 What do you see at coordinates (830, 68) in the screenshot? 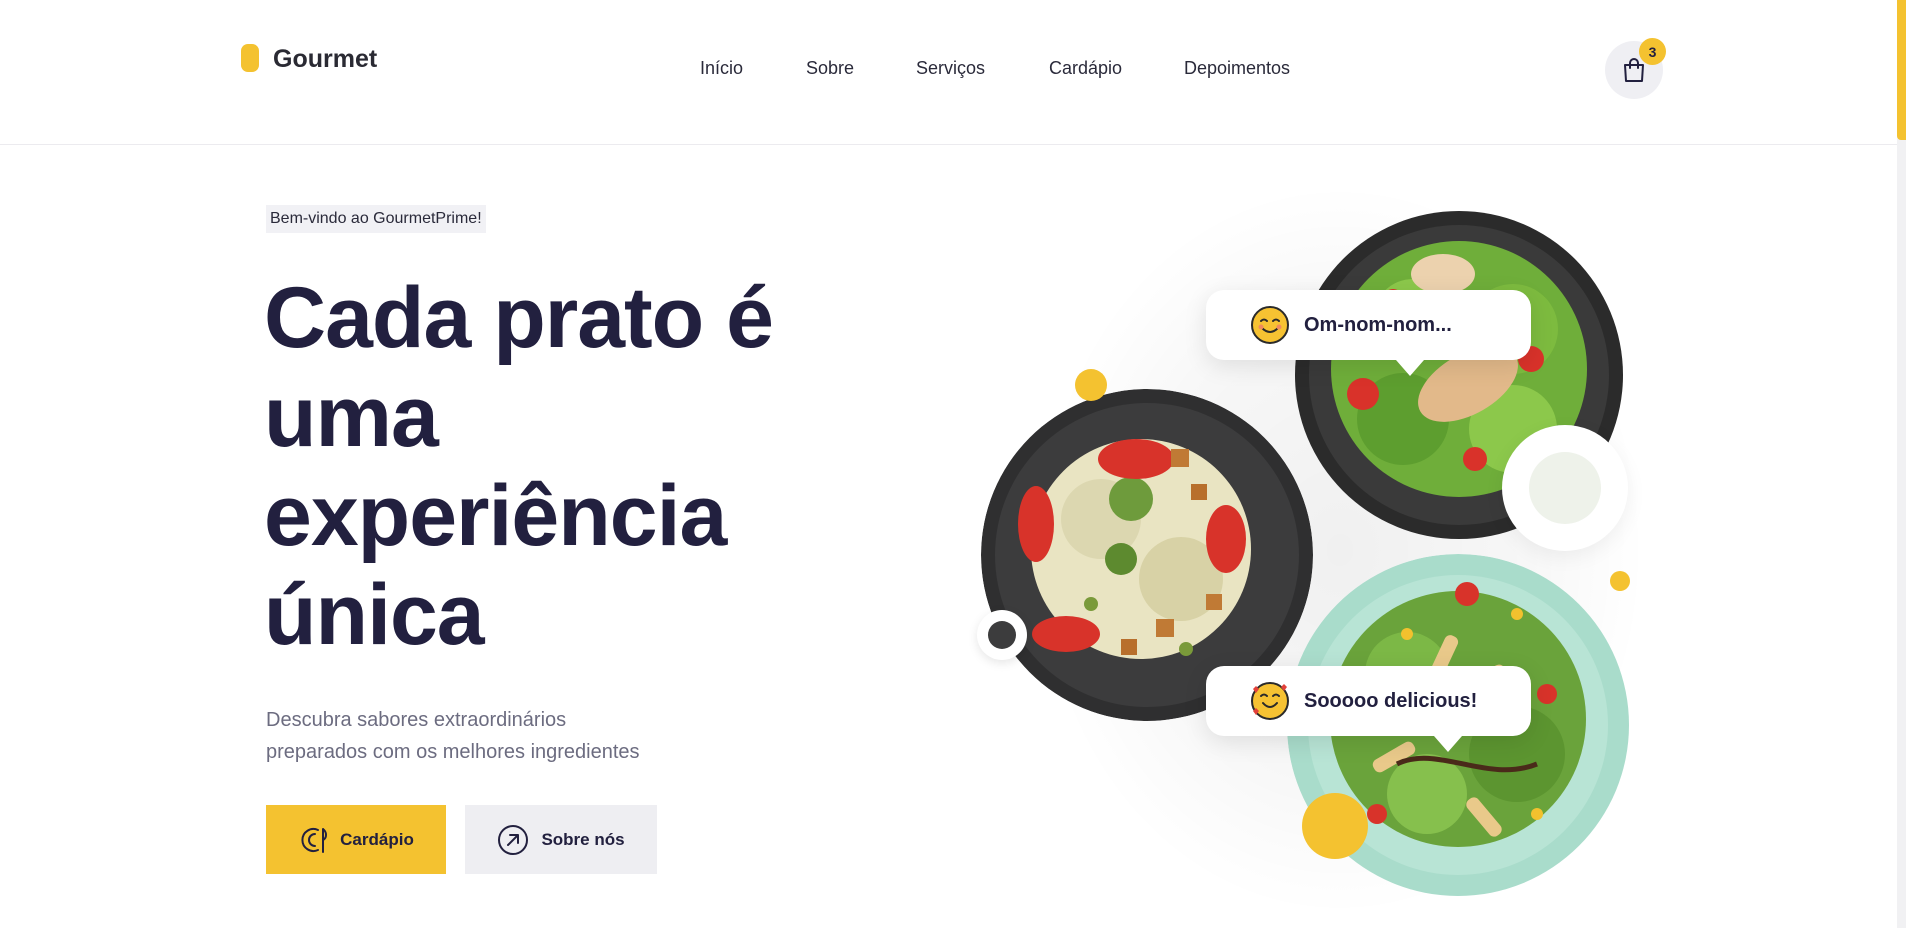
I see `nav-item-sobre: Sobre` at bounding box center [830, 68].